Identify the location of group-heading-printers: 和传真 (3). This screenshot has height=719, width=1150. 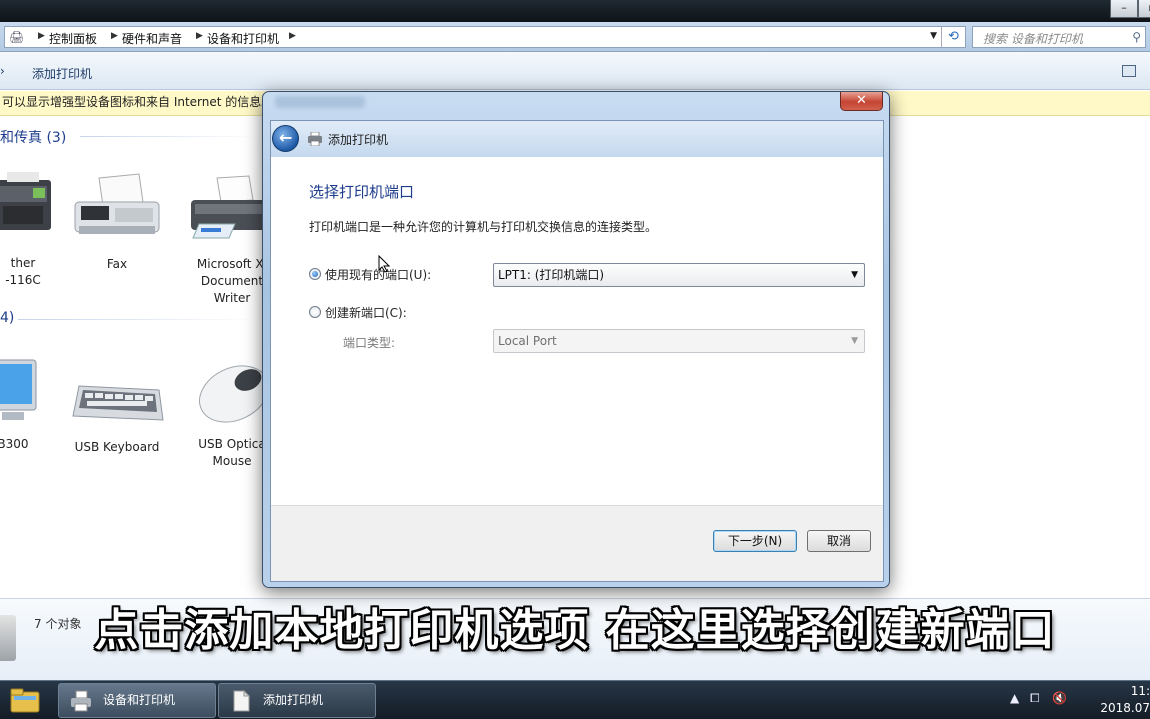
(33, 137).